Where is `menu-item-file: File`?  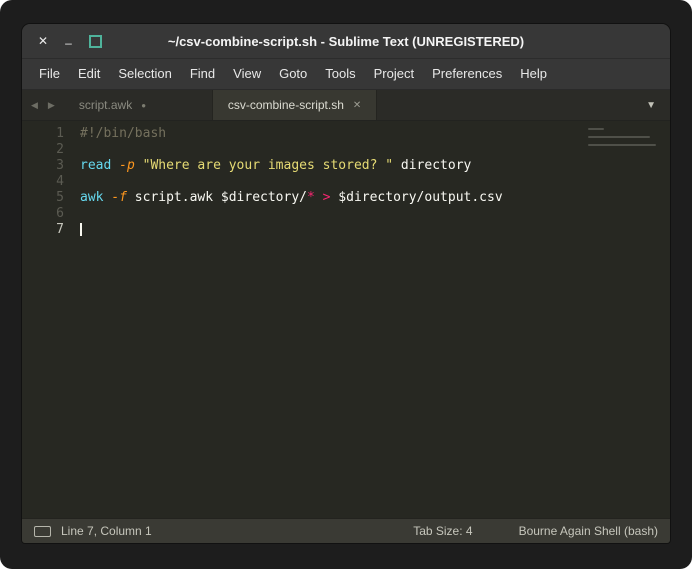 menu-item-file: File is located at coordinates (49, 74).